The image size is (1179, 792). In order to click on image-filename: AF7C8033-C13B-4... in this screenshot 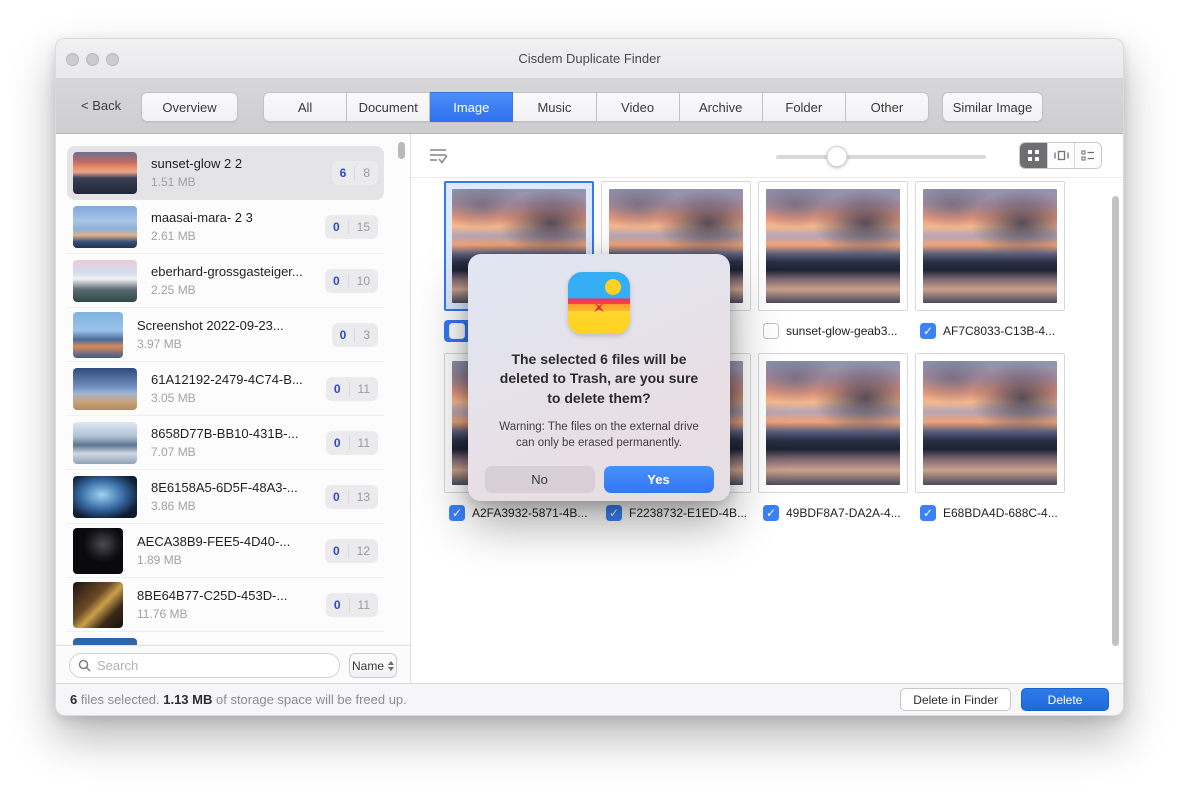, I will do `click(999, 331)`.